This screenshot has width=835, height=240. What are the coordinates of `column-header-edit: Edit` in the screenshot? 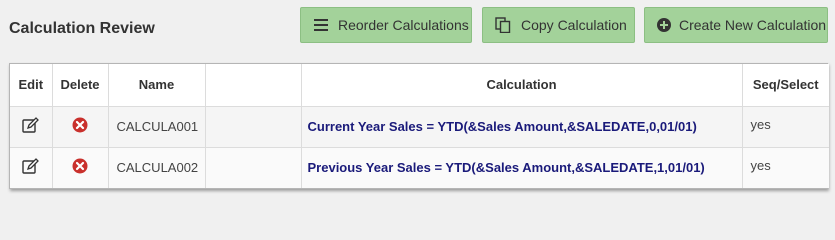 It's located at (31, 85).